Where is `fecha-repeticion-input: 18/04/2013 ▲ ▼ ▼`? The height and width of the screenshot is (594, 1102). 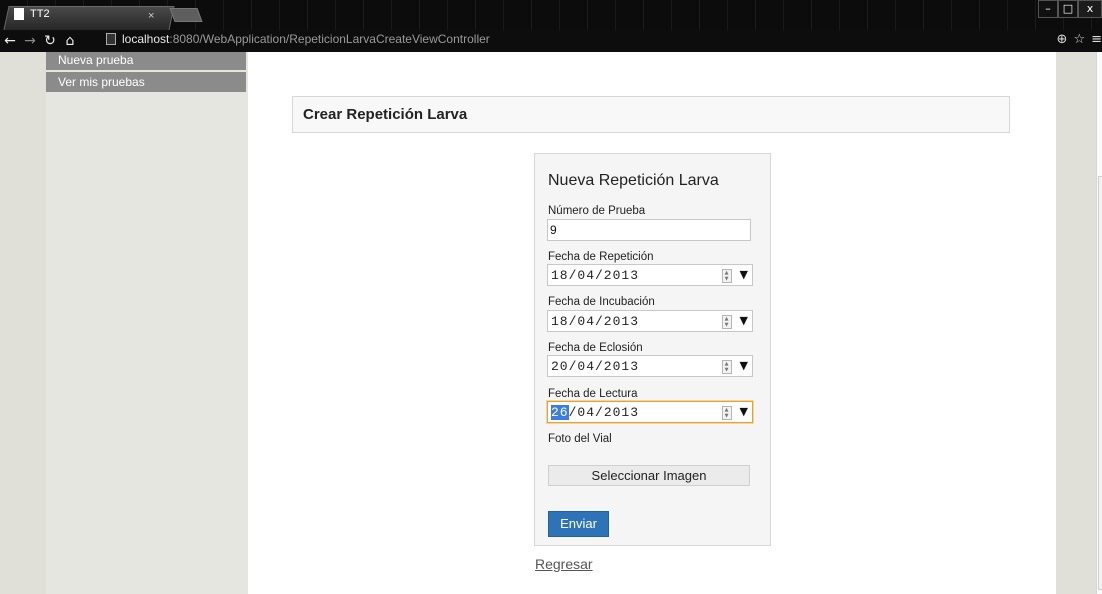 fecha-repeticion-input: 18/04/2013 ▲ ▼ ▼ is located at coordinates (650, 275).